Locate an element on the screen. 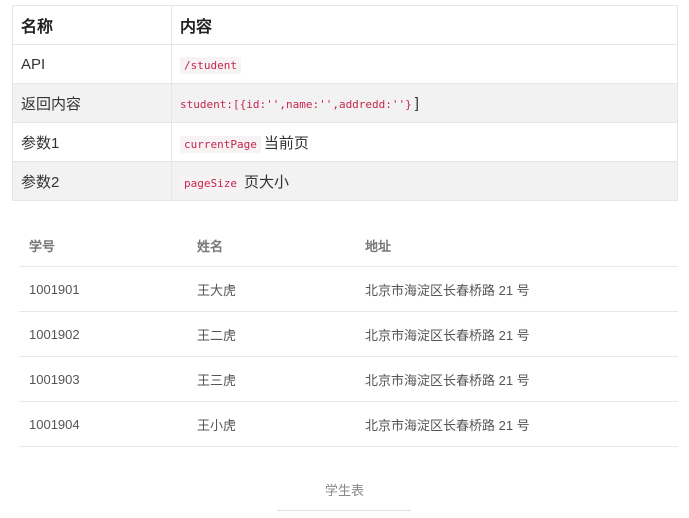  param-code: currentPage is located at coordinates (220, 144).